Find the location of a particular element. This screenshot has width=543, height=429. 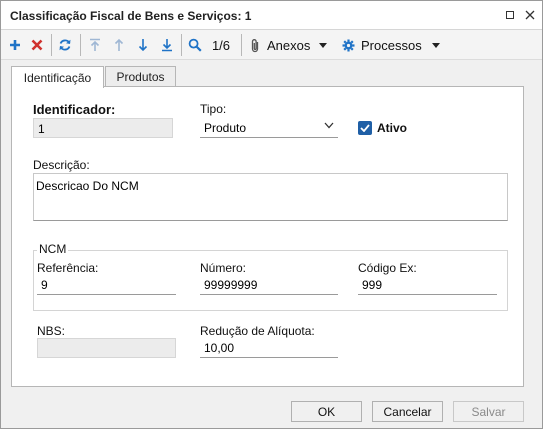

maximize-icon is located at coordinates (510, 15).